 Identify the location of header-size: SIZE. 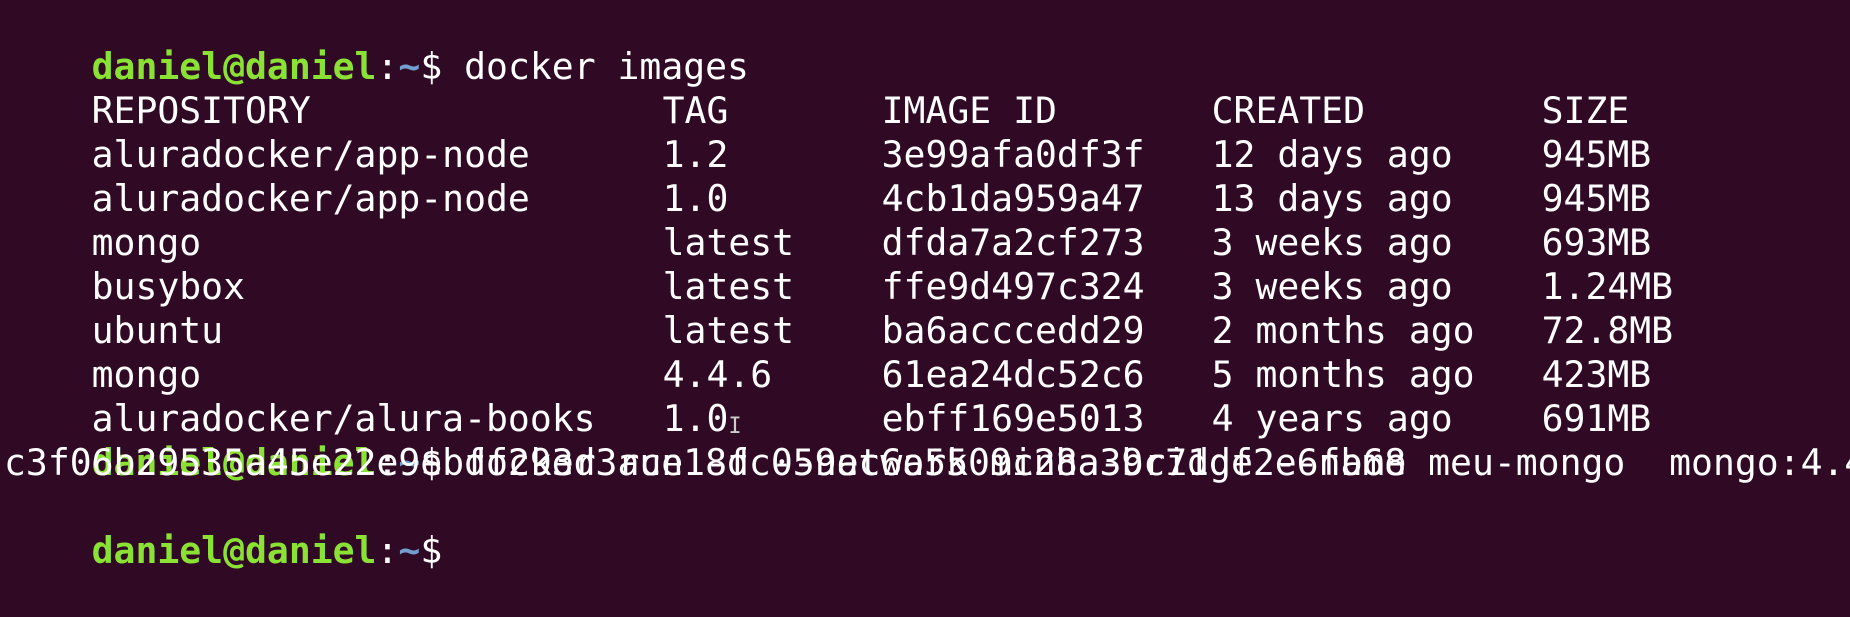
(1585, 110).